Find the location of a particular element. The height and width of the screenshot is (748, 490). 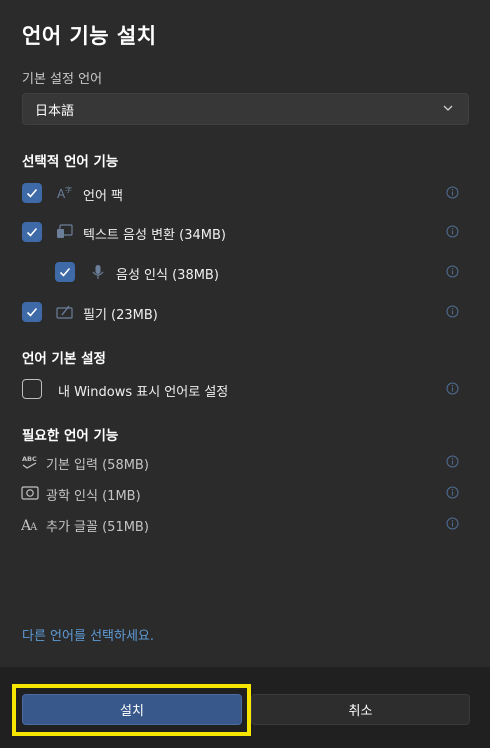

display-language-option: 내 Windows 표시 언어로 설정 is located at coordinates (245, 390).